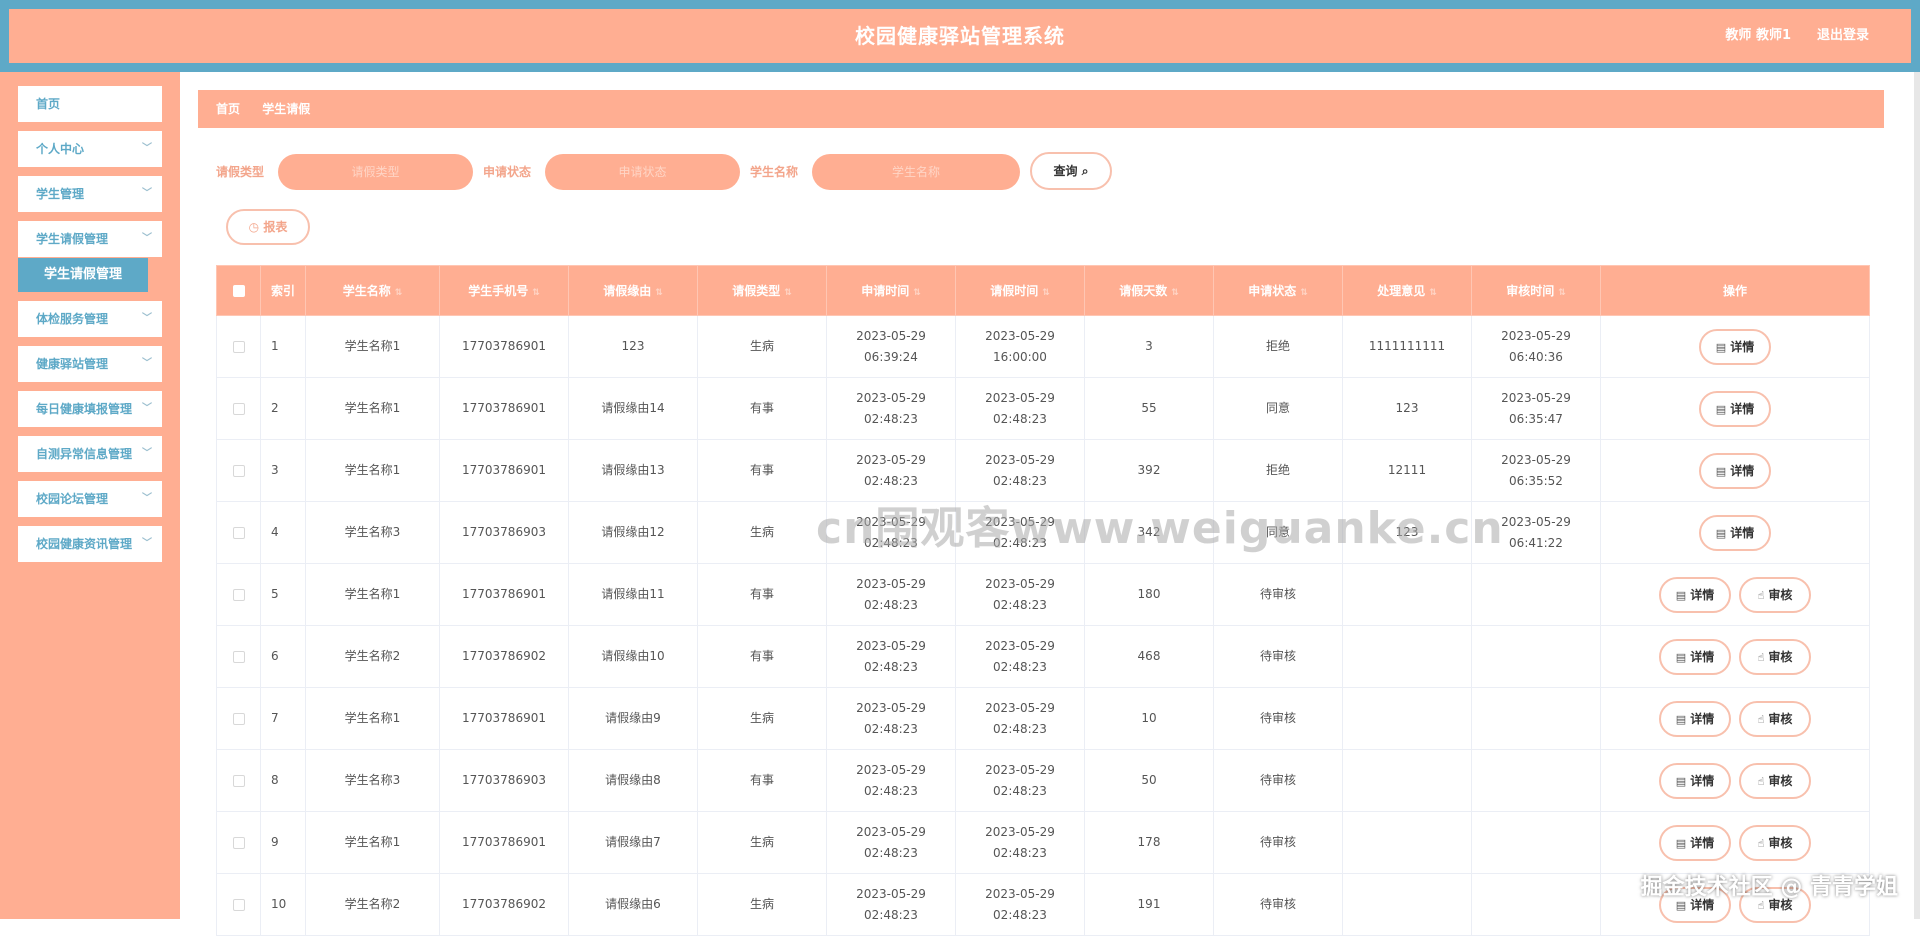 The image size is (1920, 936). Describe the element at coordinates (90, 544) in the screenshot. I see `sidebar-item-health-news: 校园健康资讯管理﹀` at that location.